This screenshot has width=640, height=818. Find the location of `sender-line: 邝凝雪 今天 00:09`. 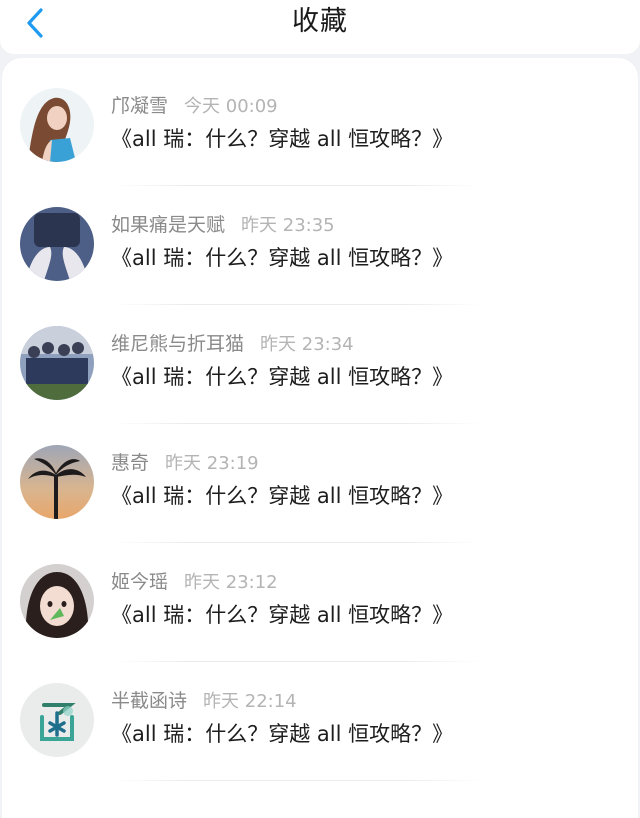

sender-line: 邝凝雪 今天 00:09 is located at coordinates (194, 106).